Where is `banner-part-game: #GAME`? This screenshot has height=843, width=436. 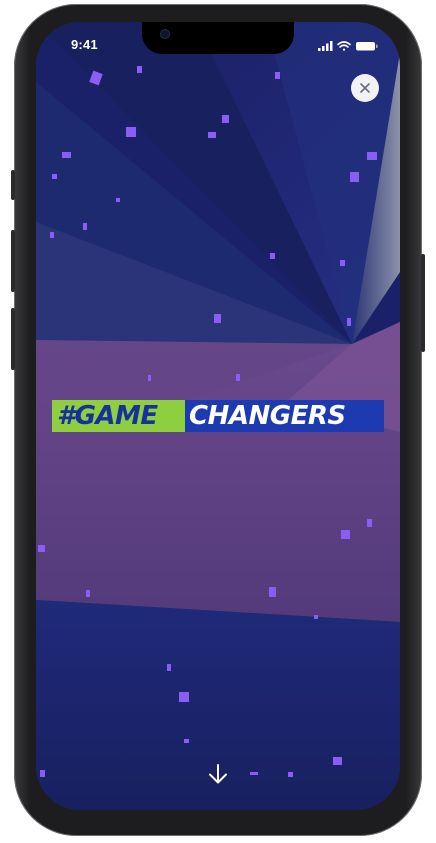 banner-part-game: #GAME is located at coordinates (118, 416).